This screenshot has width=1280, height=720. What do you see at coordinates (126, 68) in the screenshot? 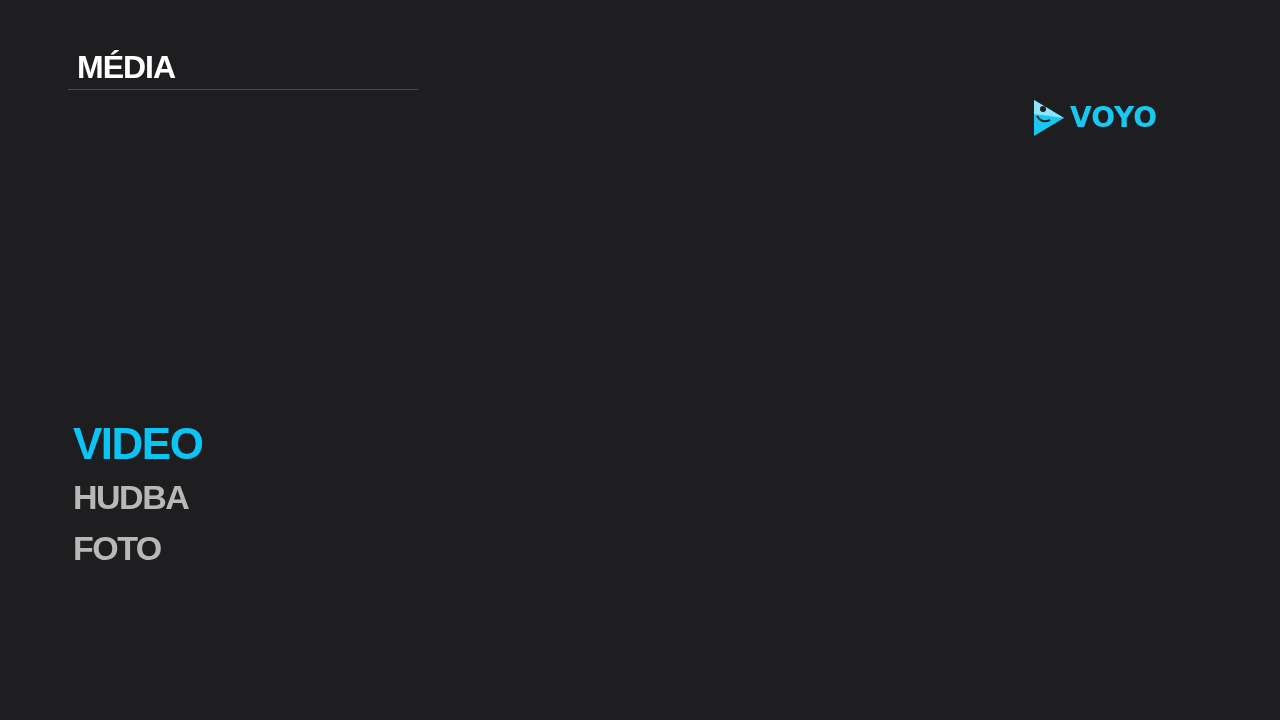
I see `page-title: MÉDIA` at bounding box center [126, 68].